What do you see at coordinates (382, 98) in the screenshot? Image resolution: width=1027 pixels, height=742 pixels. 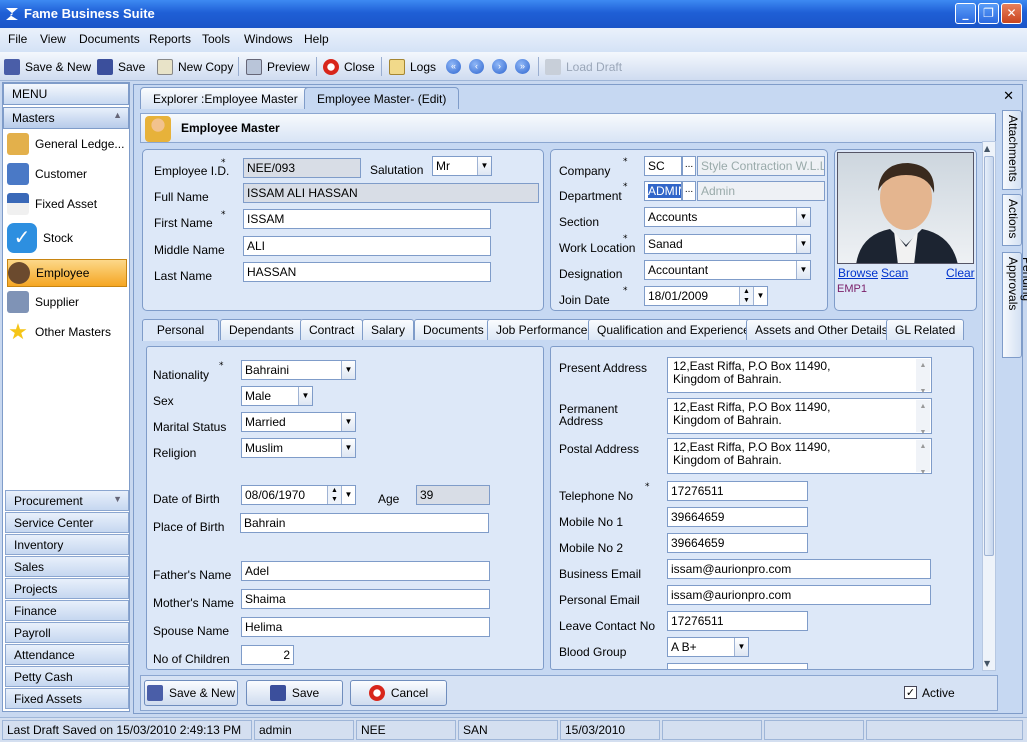 I see `tab-employee-edit: Employee Master- (Edit)` at bounding box center [382, 98].